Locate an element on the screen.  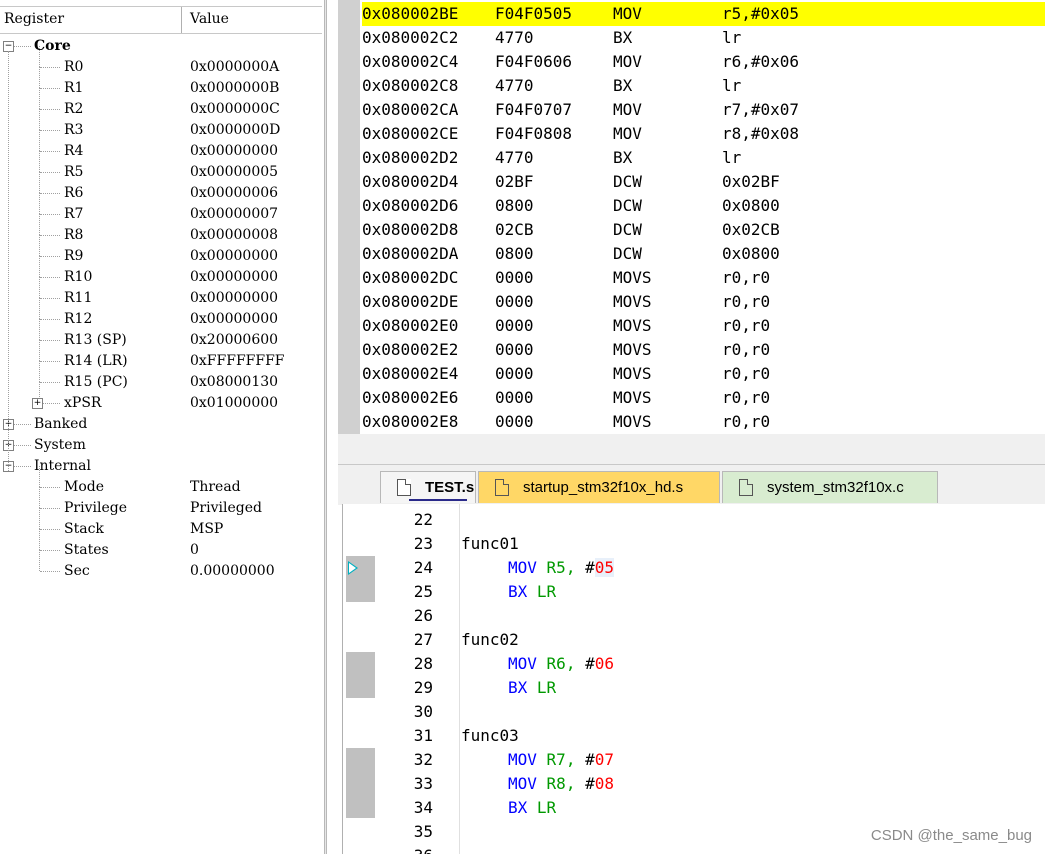
register-row: R14 (LR) 0xFFFFFFFF is located at coordinates (161, 356).